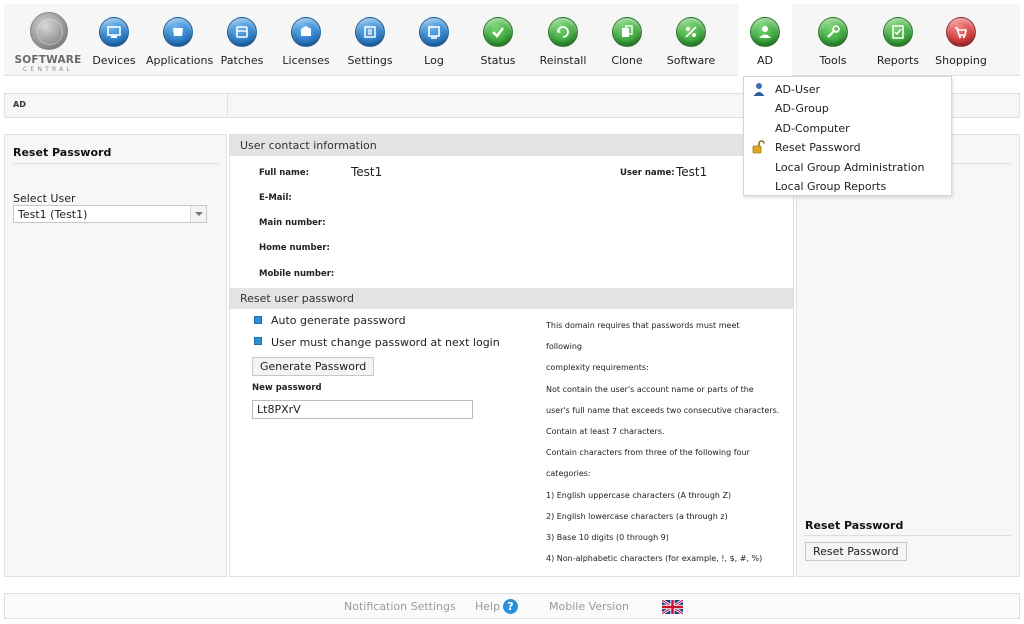 This screenshot has width=1024, height=624. I want to click on contact-section-header: User contact information, so click(511, 145).